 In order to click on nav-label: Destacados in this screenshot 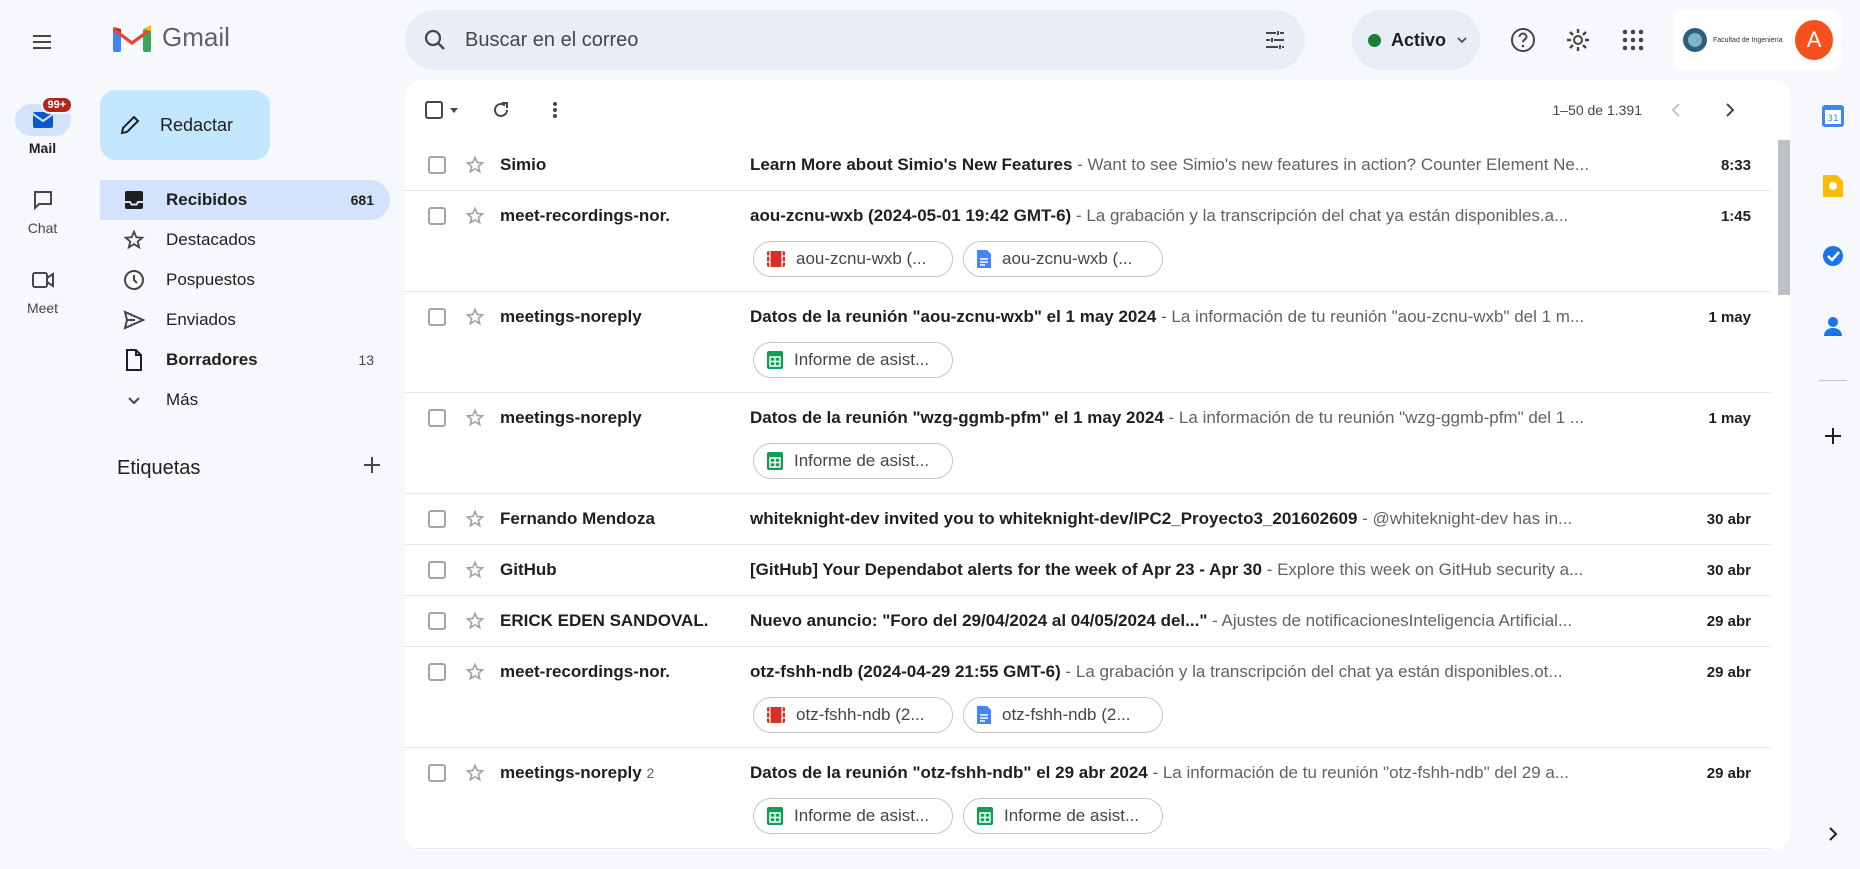, I will do `click(211, 239)`.